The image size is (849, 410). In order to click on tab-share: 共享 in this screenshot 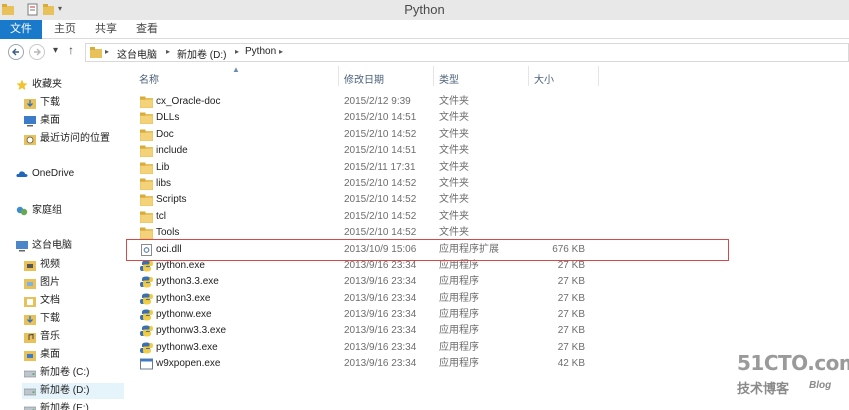, I will do `click(106, 29)`.